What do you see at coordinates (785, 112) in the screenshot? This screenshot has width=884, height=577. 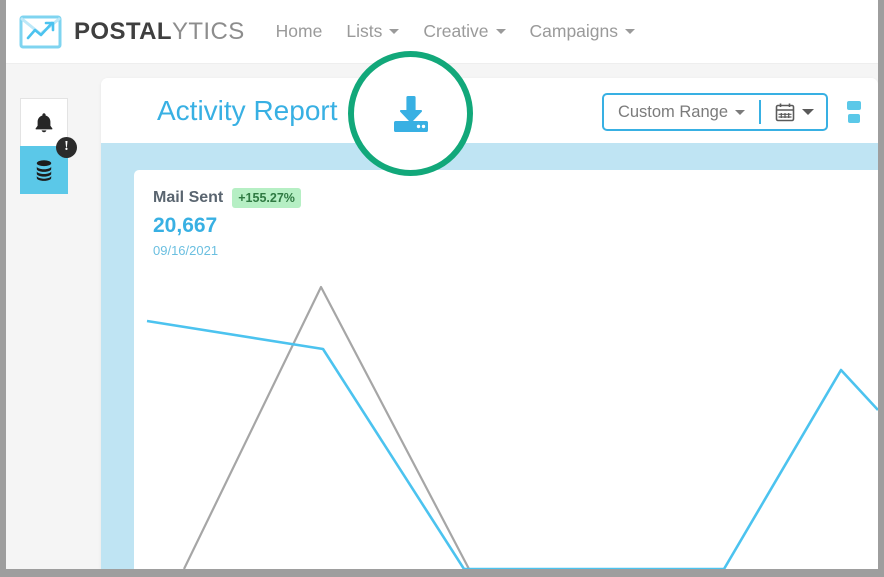 I see `calendar-icon` at bounding box center [785, 112].